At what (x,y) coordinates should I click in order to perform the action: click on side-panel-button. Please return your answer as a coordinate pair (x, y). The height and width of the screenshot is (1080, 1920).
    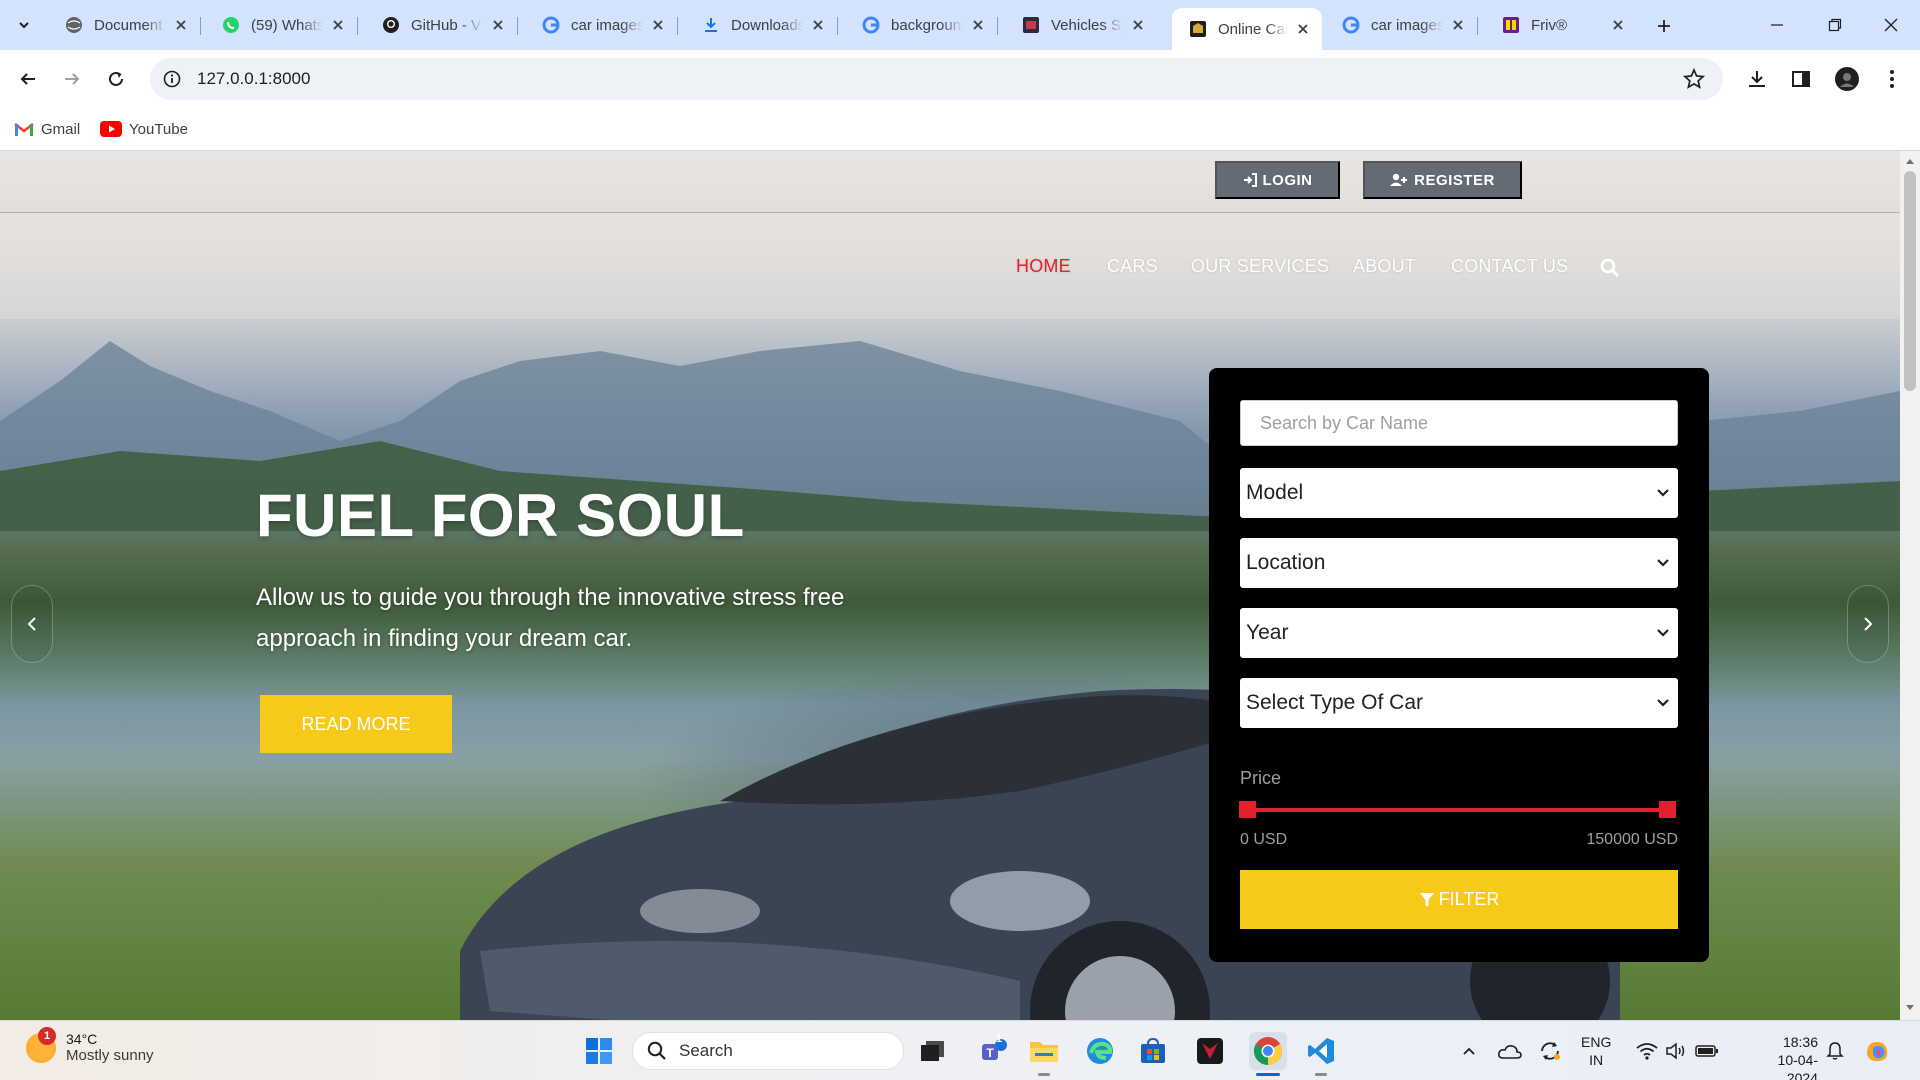
    Looking at the image, I should click on (1801, 79).